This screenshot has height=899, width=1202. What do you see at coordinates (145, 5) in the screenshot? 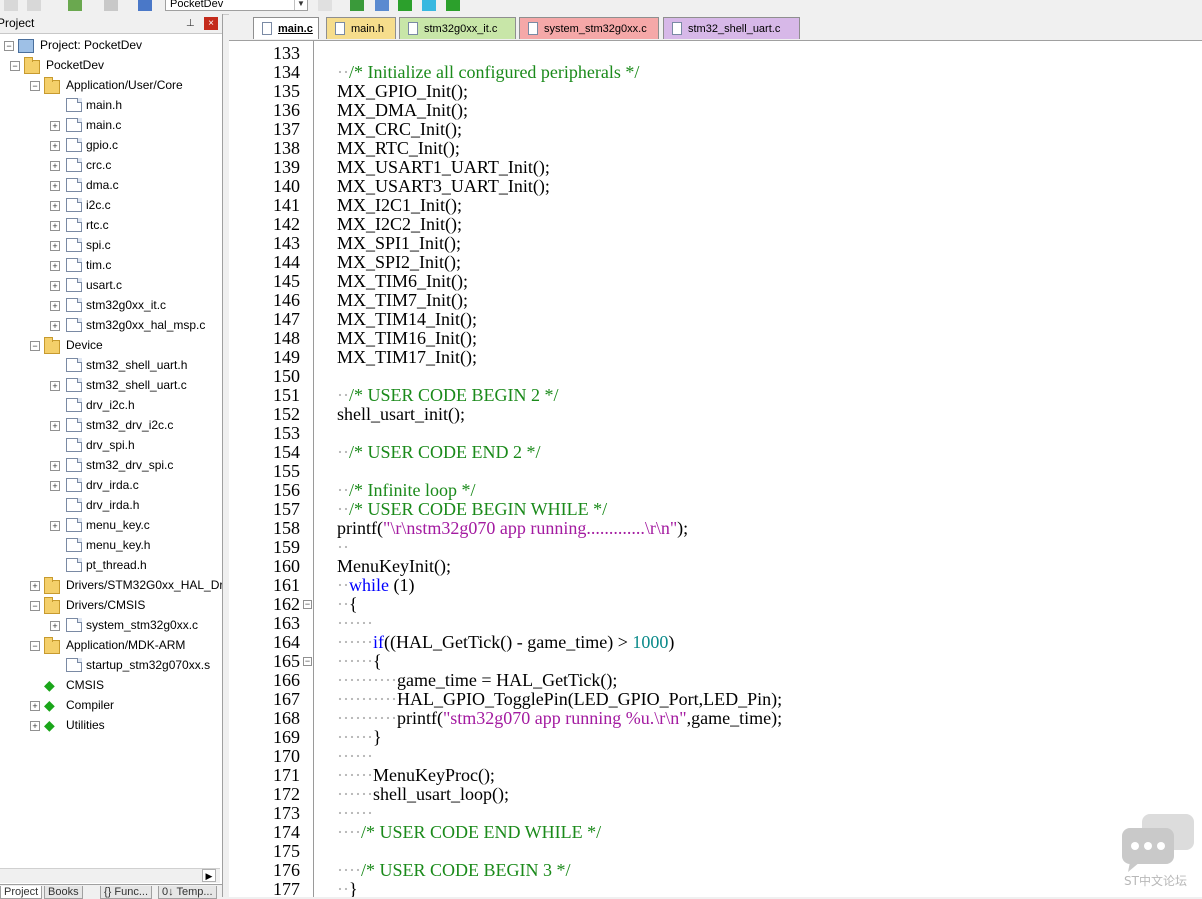
I see `download-icon` at bounding box center [145, 5].